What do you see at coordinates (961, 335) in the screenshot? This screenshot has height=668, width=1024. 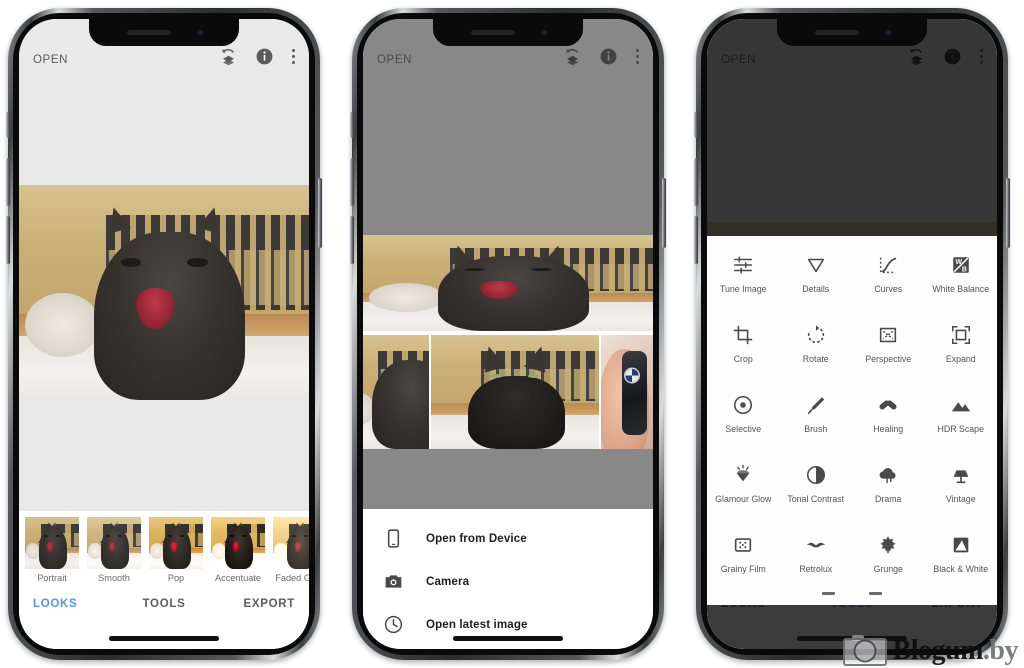 I see `expand-icon` at bounding box center [961, 335].